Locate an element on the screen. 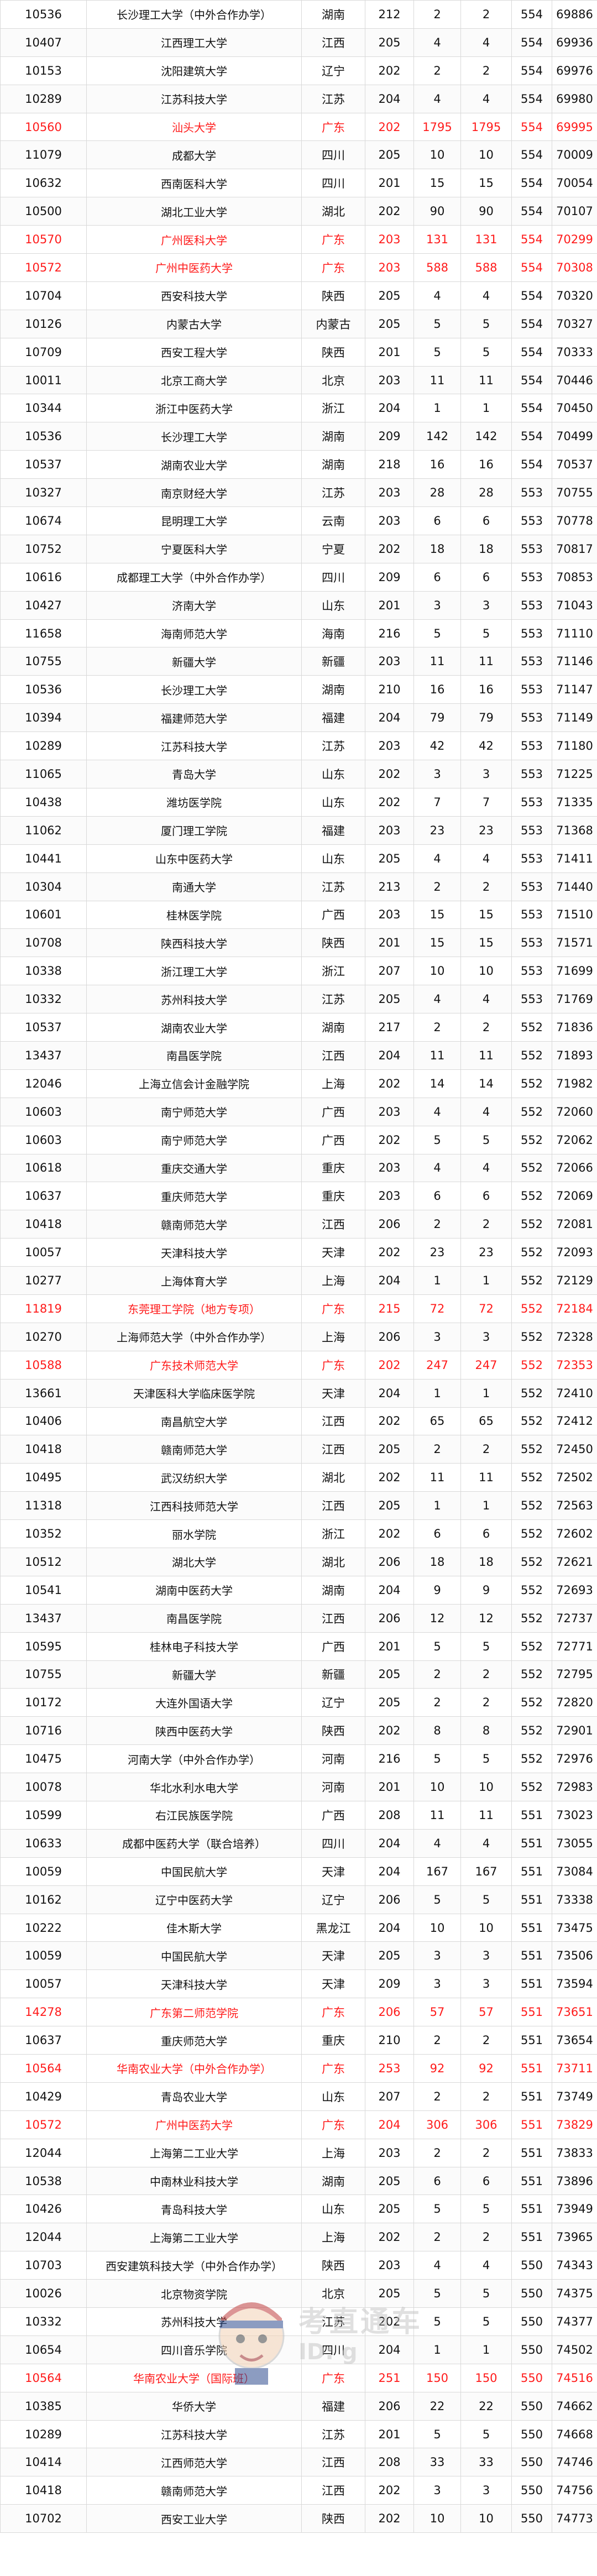  school-name-cell: 重庆师范大学 is located at coordinates (194, 1196).